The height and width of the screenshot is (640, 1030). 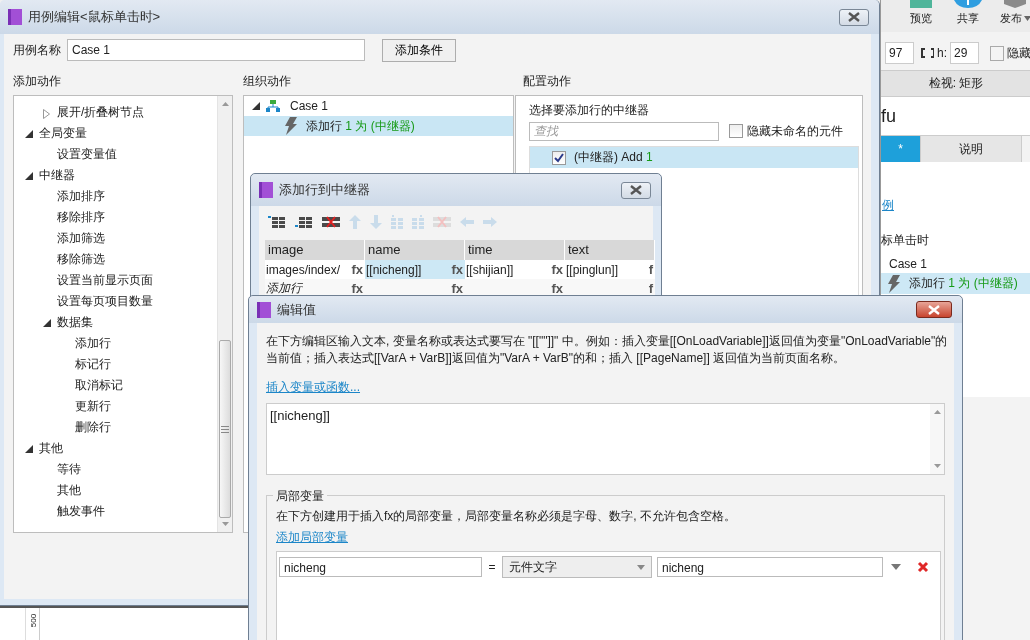 What do you see at coordinates (325, 190) in the screenshot?
I see `window-title: 添加行到中继器` at bounding box center [325, 190].